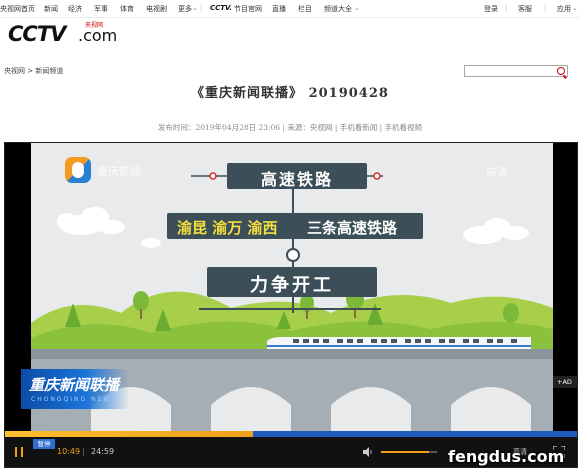 The width and height of the screenshot is (580, 471). I want to click on lower-third-subtitle: CHONGQING NEWS, so click(74, 399).